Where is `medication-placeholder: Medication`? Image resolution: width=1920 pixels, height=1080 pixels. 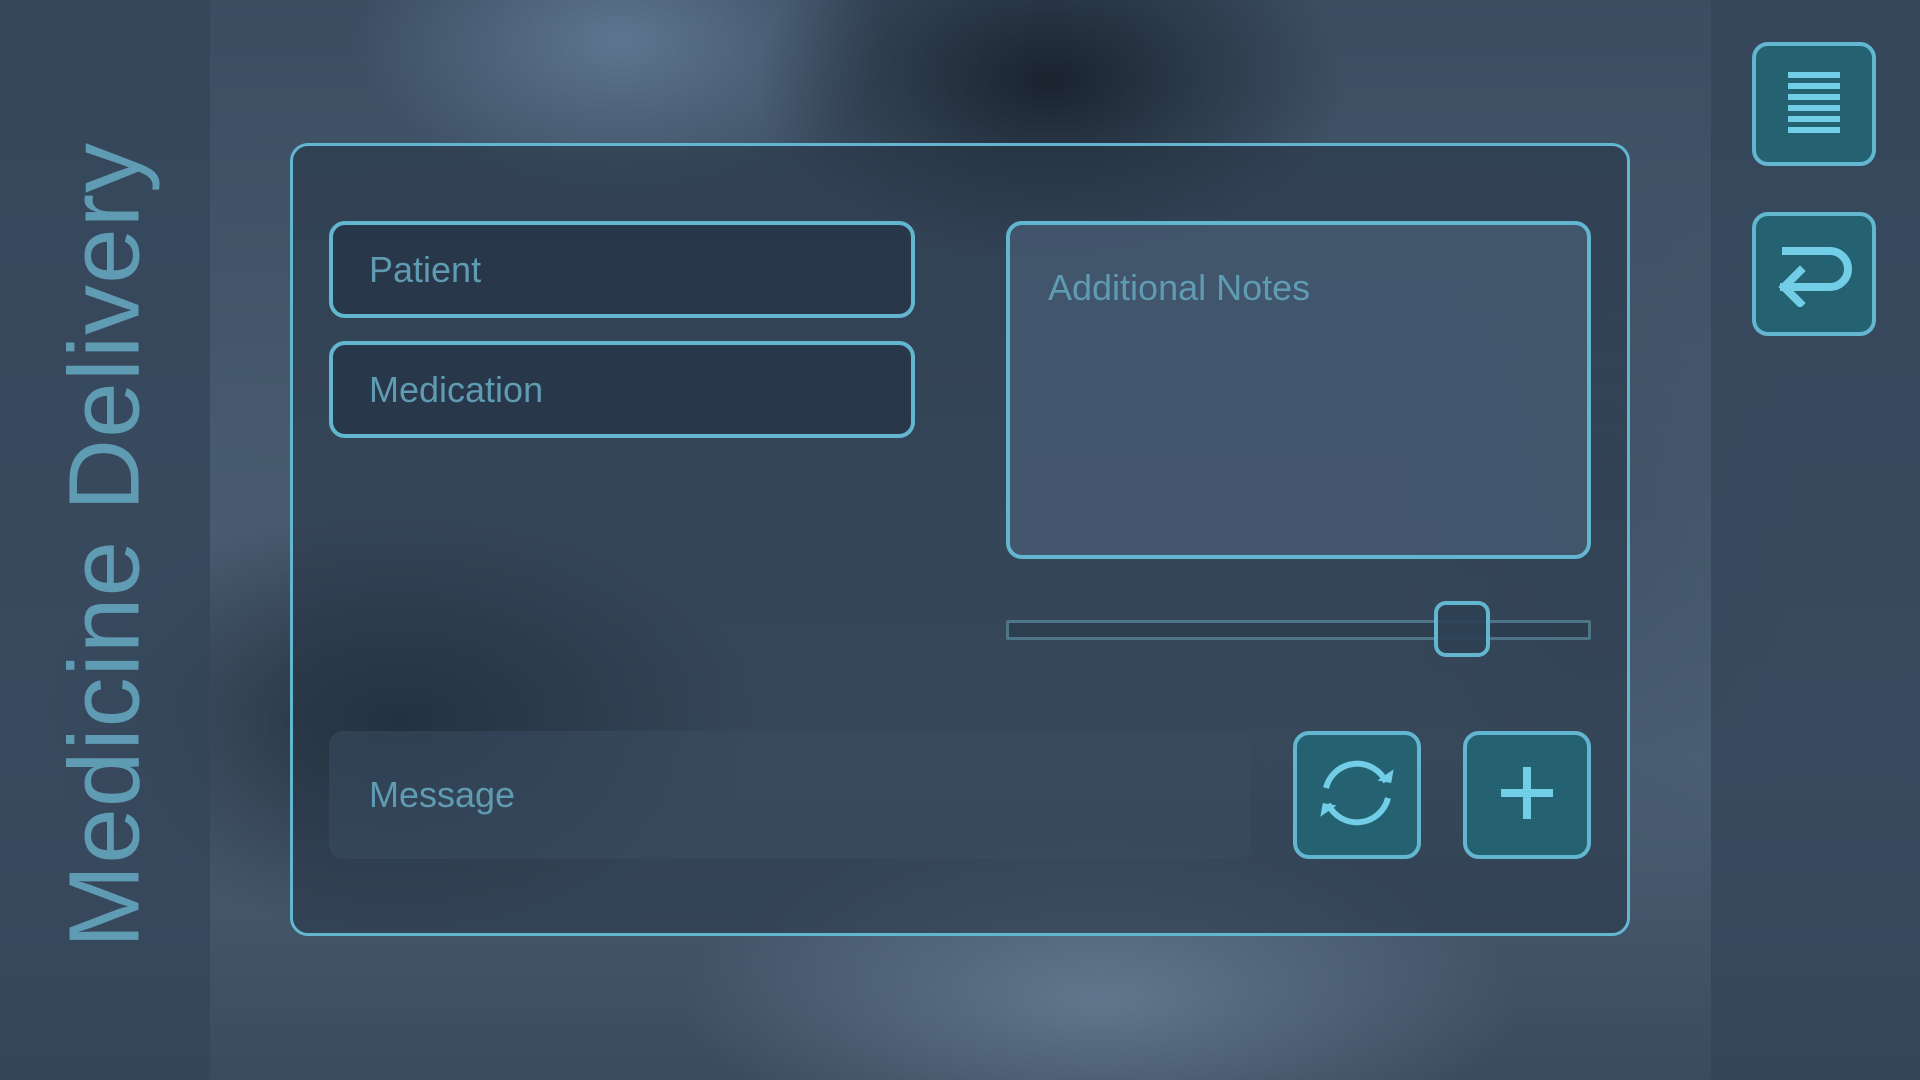 medication-placeholder: Medication is located at coordinates (456, 389).